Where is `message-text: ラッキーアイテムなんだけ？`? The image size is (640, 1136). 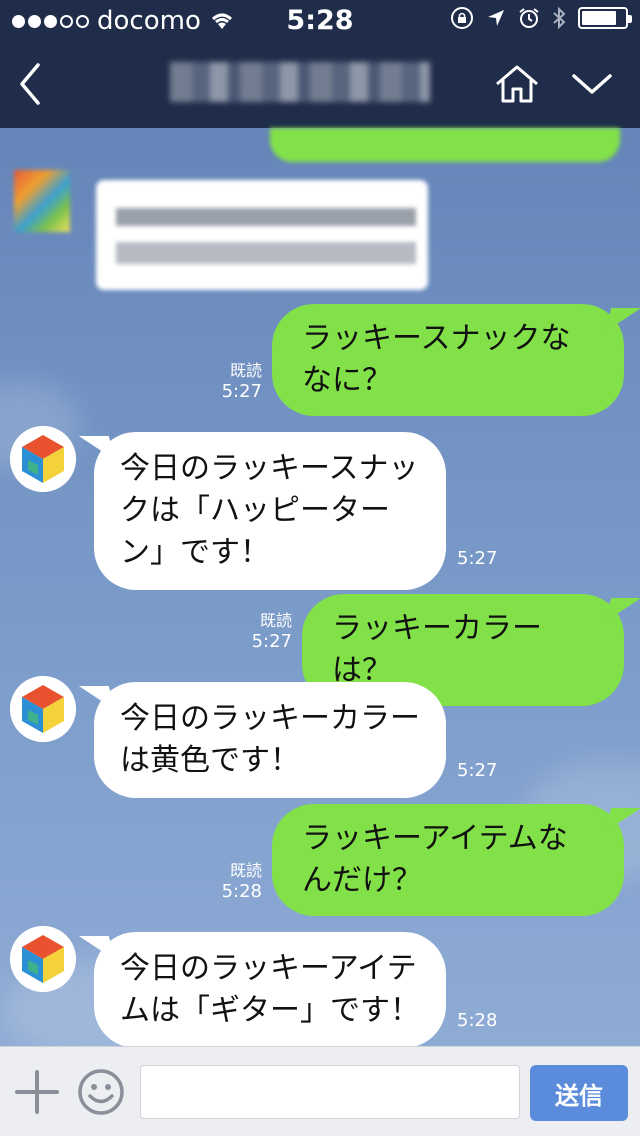 message-text: ラッキーアイテムなんだけ？ is located at coordinates (435, 859).